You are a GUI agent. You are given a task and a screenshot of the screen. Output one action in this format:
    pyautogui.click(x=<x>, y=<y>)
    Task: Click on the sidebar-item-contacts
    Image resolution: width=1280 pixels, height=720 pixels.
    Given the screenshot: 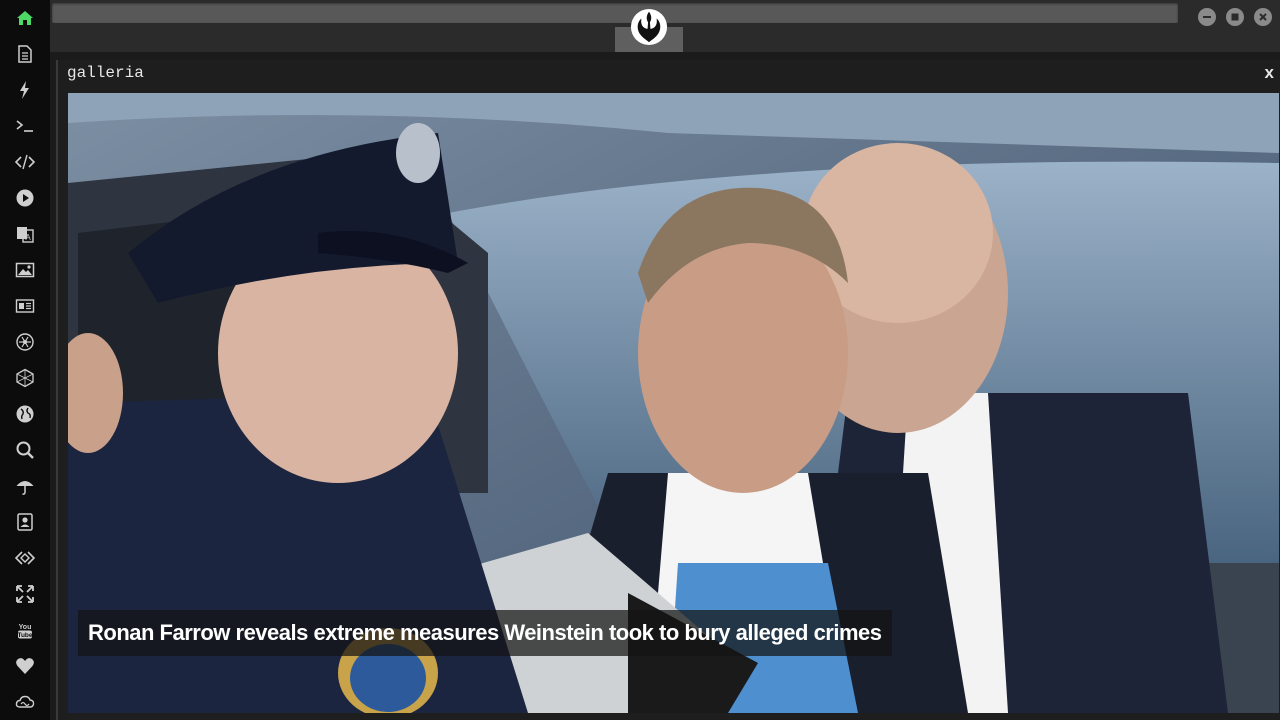 What is the action you would take?
    pyautogui.click(x=25, y=522)
    